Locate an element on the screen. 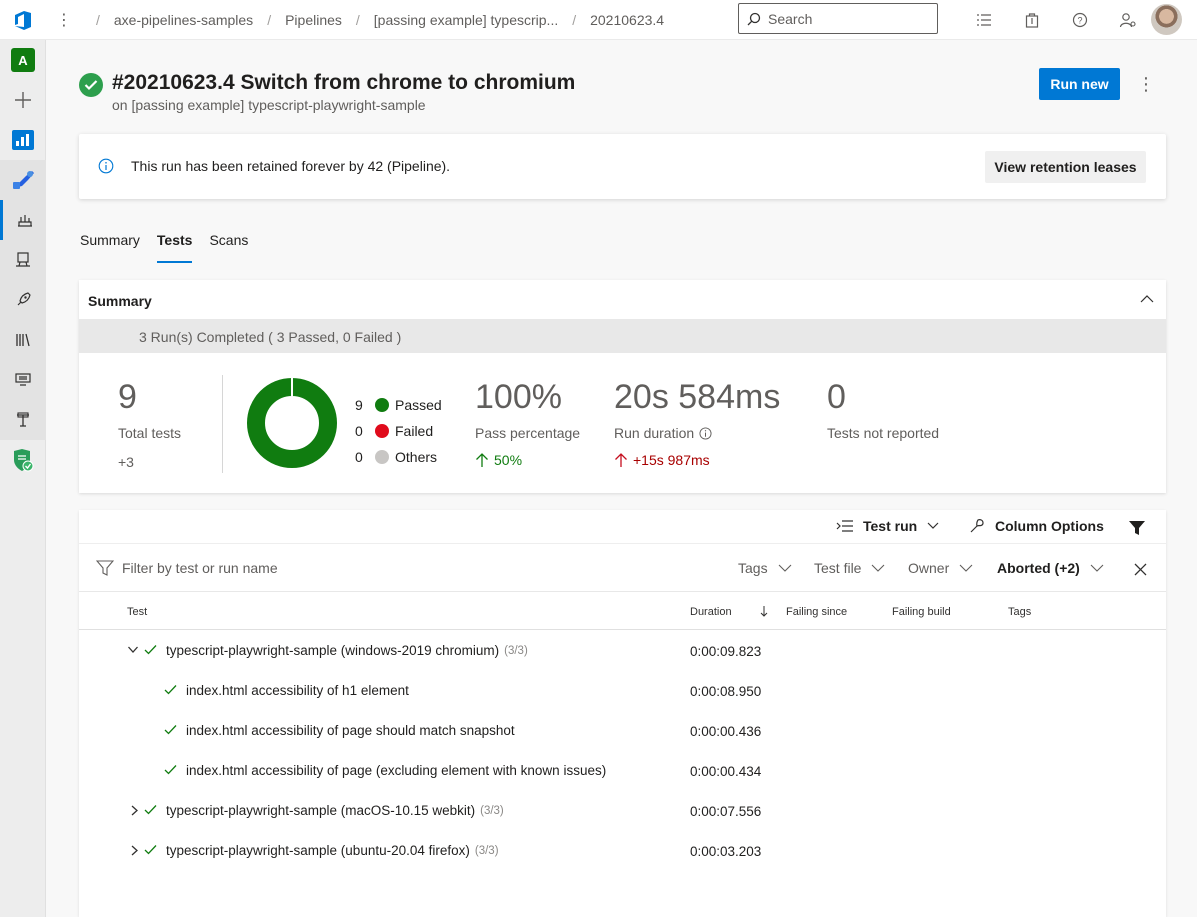  tab-summary: Summary is located at coordinates (110, 246).